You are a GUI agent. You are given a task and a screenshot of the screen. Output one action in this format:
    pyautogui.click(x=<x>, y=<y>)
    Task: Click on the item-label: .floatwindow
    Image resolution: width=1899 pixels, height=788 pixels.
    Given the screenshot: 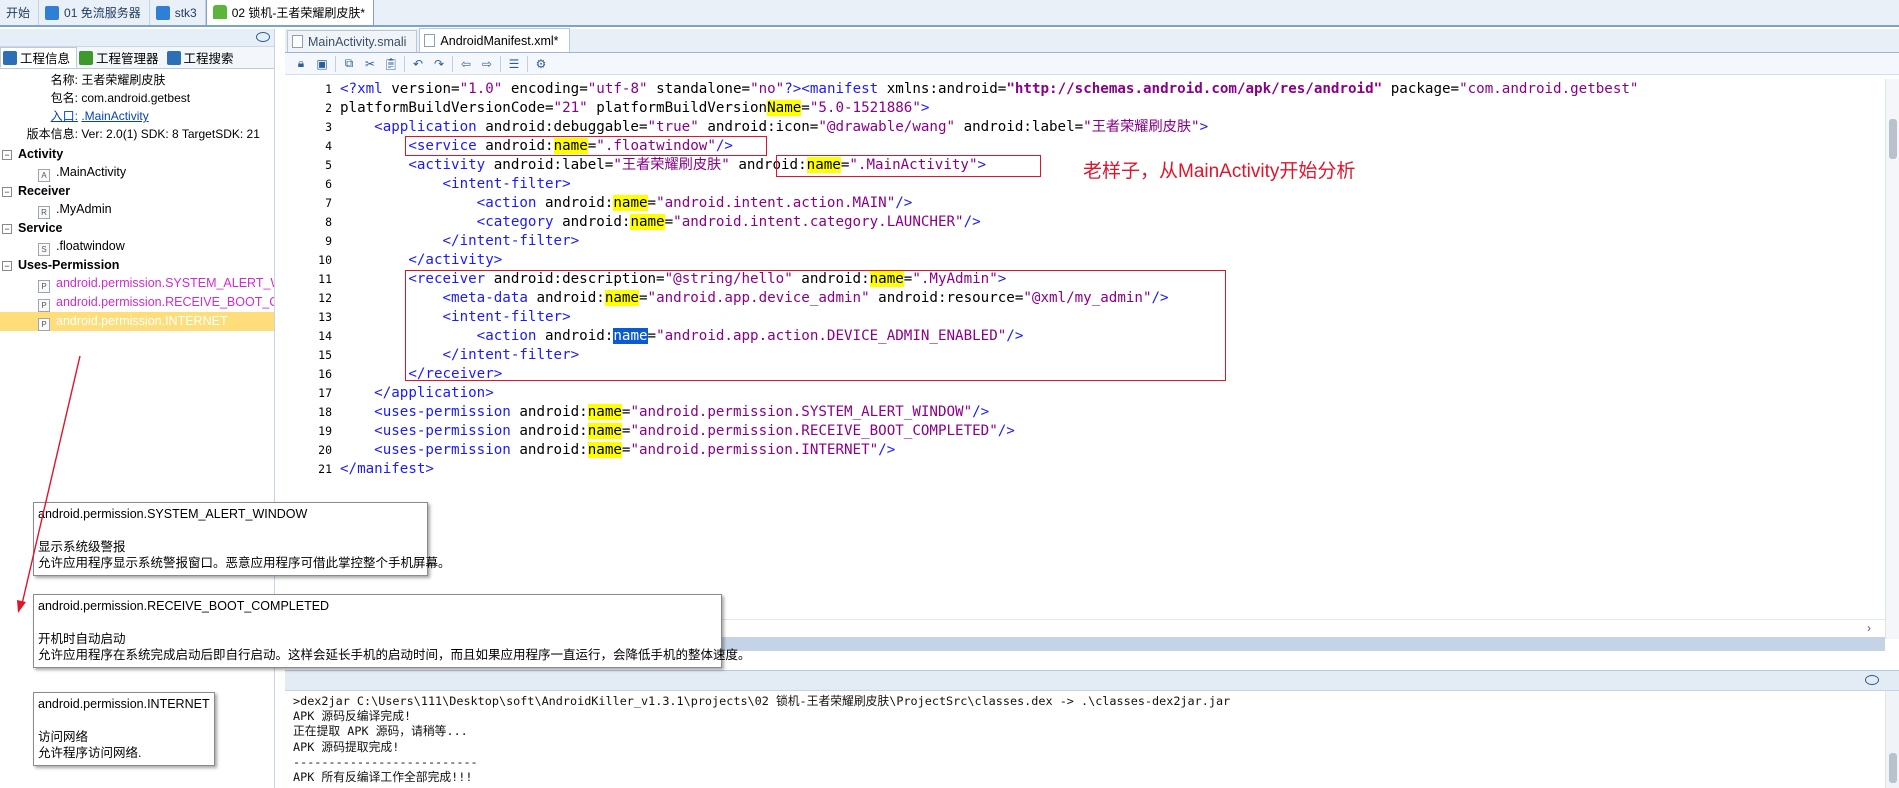 What is the action you would take?
    pyautogui.click(x=90, y=246)
    